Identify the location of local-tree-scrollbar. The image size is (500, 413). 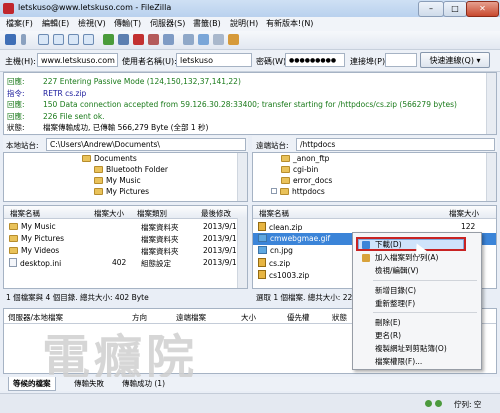
(242, 177).